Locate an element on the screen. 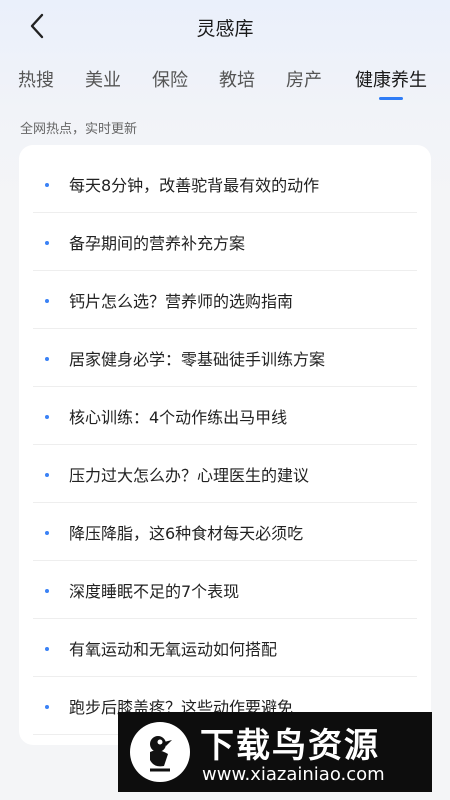 The image size is (450, 800). list-item-text: 居家健身必学：零基础徒手训练方案 is located at coordinates (197, 359).